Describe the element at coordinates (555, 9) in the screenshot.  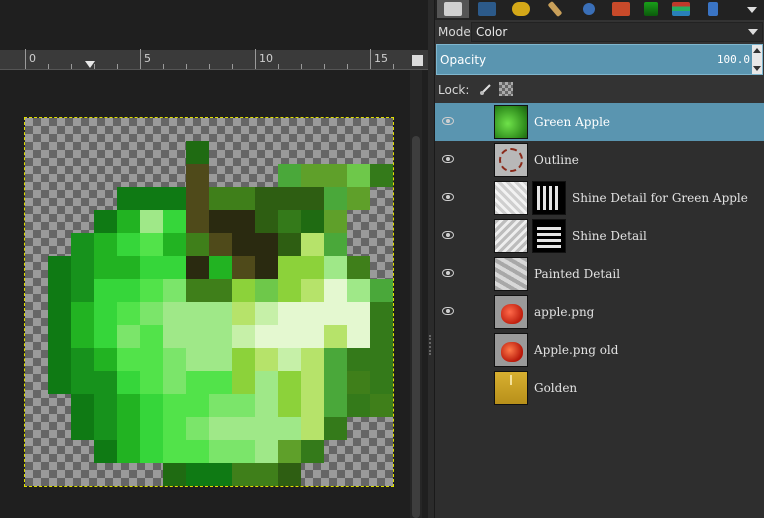
I see `brushes-tab` at that location.